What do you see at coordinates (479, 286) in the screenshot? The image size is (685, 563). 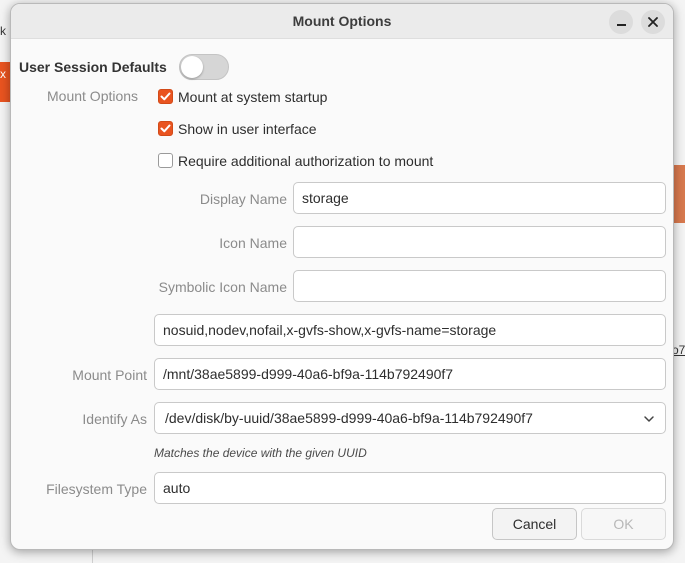 I see `symbolic-icon-name-input` at bounding box center [479, 286].